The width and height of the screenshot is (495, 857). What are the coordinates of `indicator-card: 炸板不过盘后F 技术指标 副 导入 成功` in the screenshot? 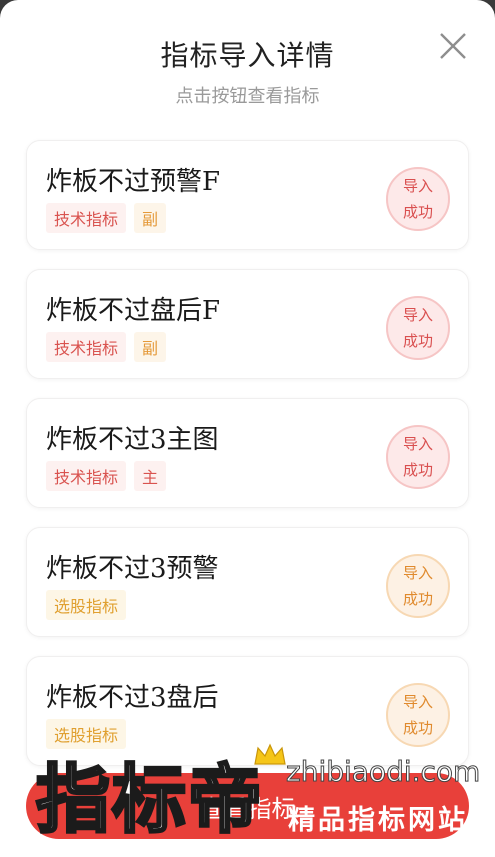 It's located at (247, 324).